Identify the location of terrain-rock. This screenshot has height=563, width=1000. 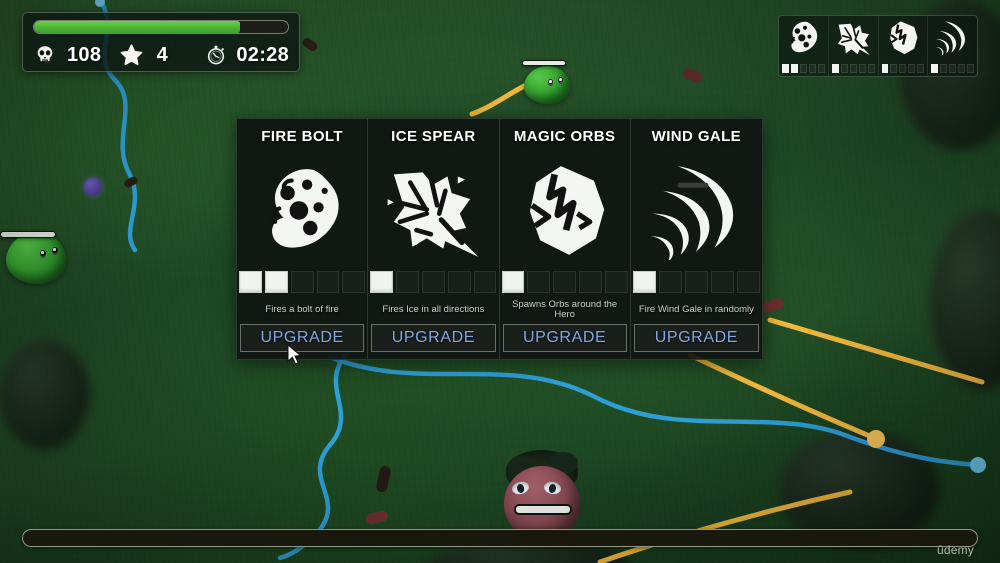
(45, 395).